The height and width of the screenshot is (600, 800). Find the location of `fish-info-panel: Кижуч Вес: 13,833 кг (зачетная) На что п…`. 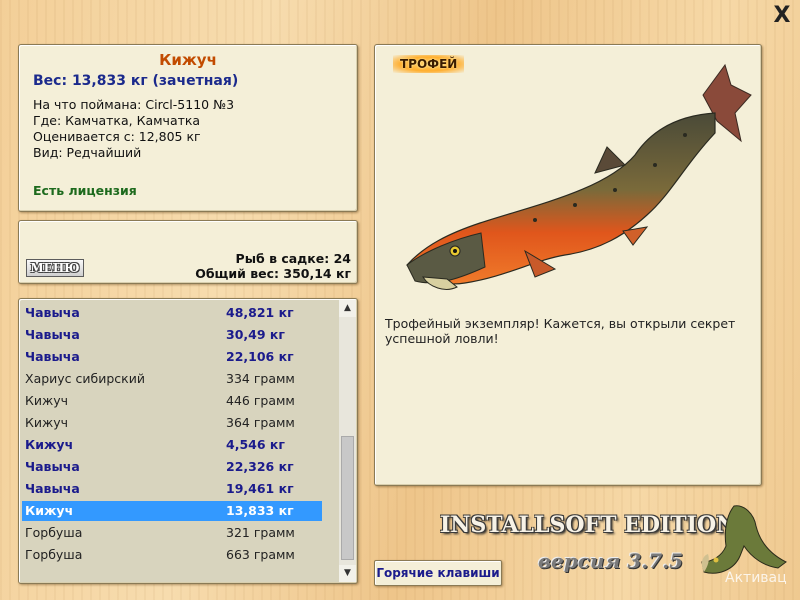

fish-info-panel: Кижуч Вес: 13,833 кг (зачетная) На что п… is located at coordinates (188, 128).